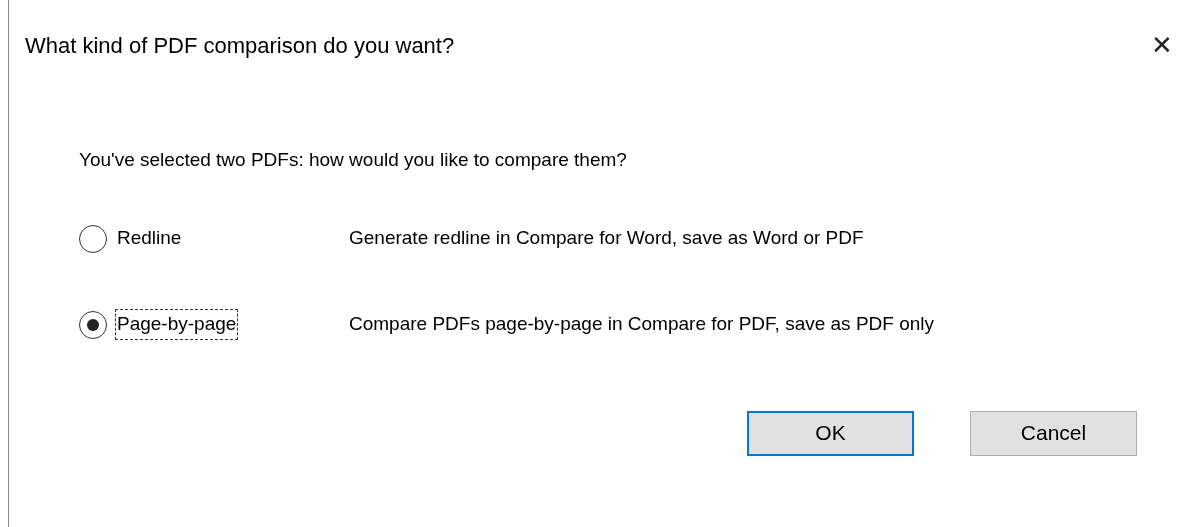 This screenshot has width=1198, height=527. What do you see at coordinates (1162, 45) in the screenshot?
I see `close-button: ✕` at bounding box center [1162, 45].